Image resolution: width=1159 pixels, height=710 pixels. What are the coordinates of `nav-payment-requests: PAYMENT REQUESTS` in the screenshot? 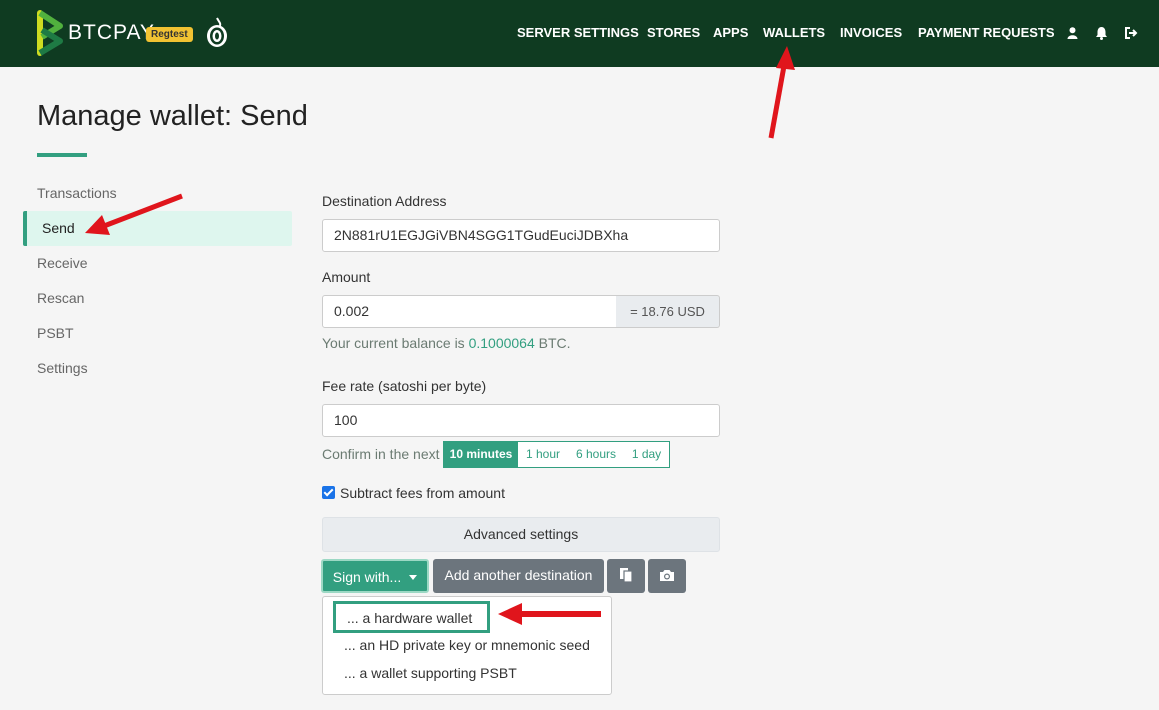 It's located at (986, 32).